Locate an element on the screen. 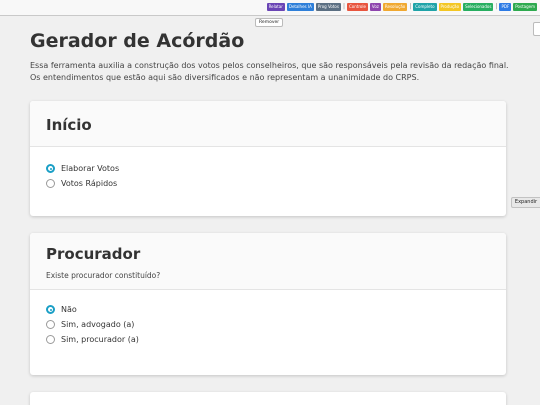 The width and height of the screenshot is (540, 405). radio-label: Votos Rápidos is located at coordinates (89, 183).